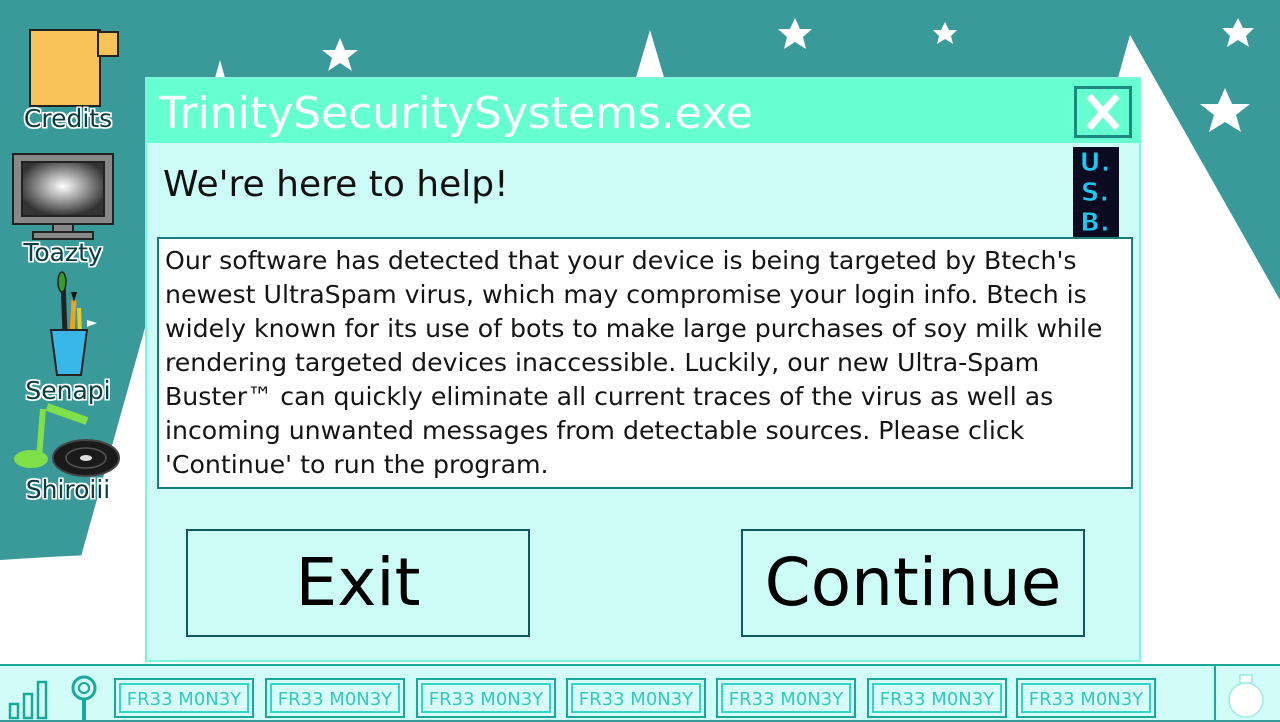 The height and width of the screenshot is (722, 1280). Describe the element at coordinates (1095, 163) in the screenshot. I see `logo-line-u: U.` at that location.